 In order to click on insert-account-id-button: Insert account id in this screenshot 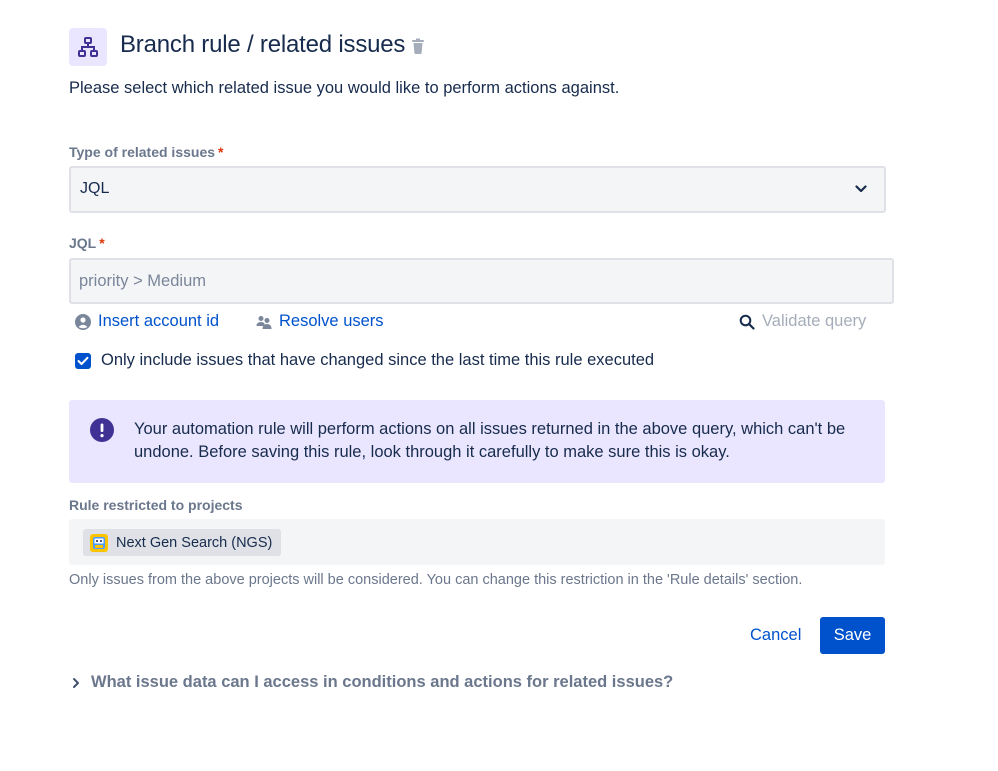, I will do `click(147, 321)`.